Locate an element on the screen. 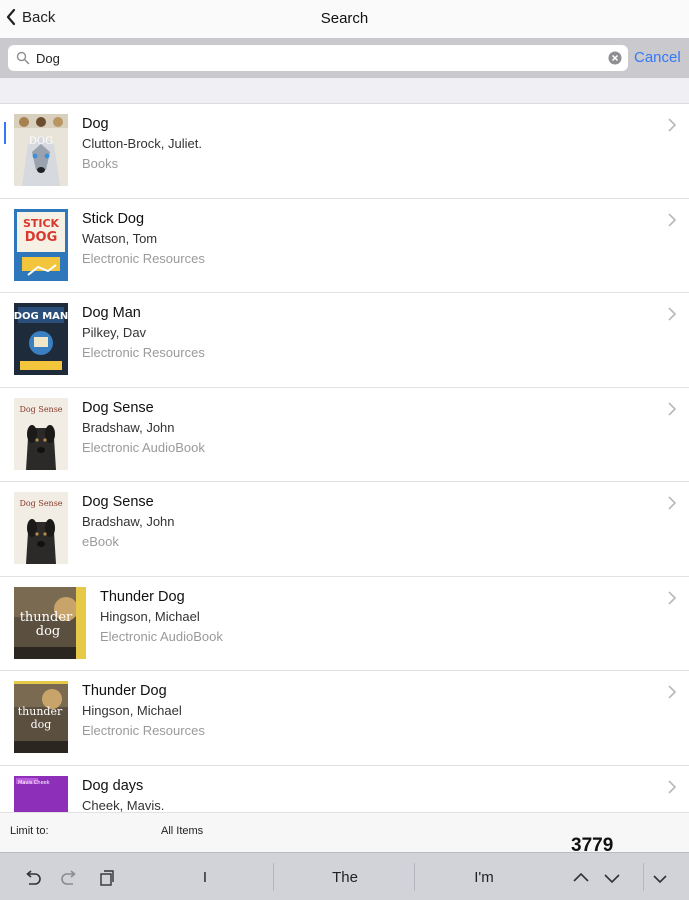  limit-label: Limit to: is located at coordinates (29, 831).